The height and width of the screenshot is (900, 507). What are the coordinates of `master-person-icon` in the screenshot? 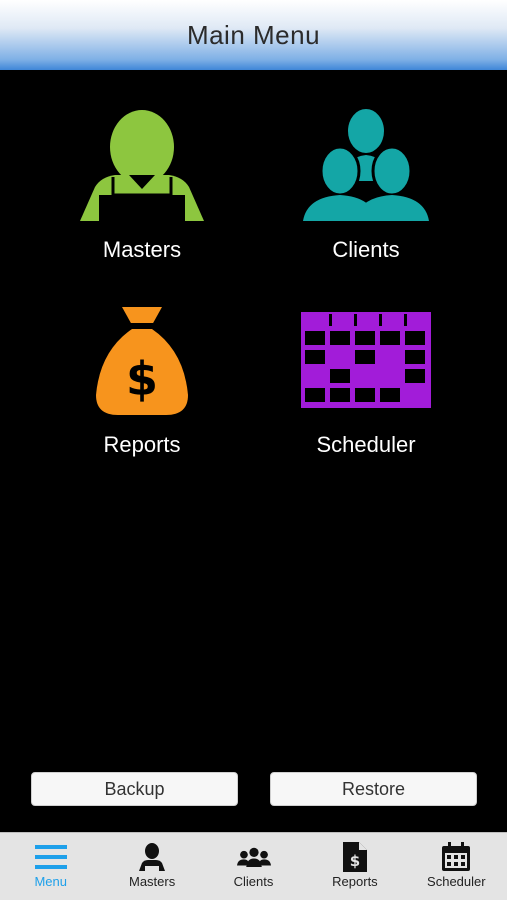 It's located at (142, 165).